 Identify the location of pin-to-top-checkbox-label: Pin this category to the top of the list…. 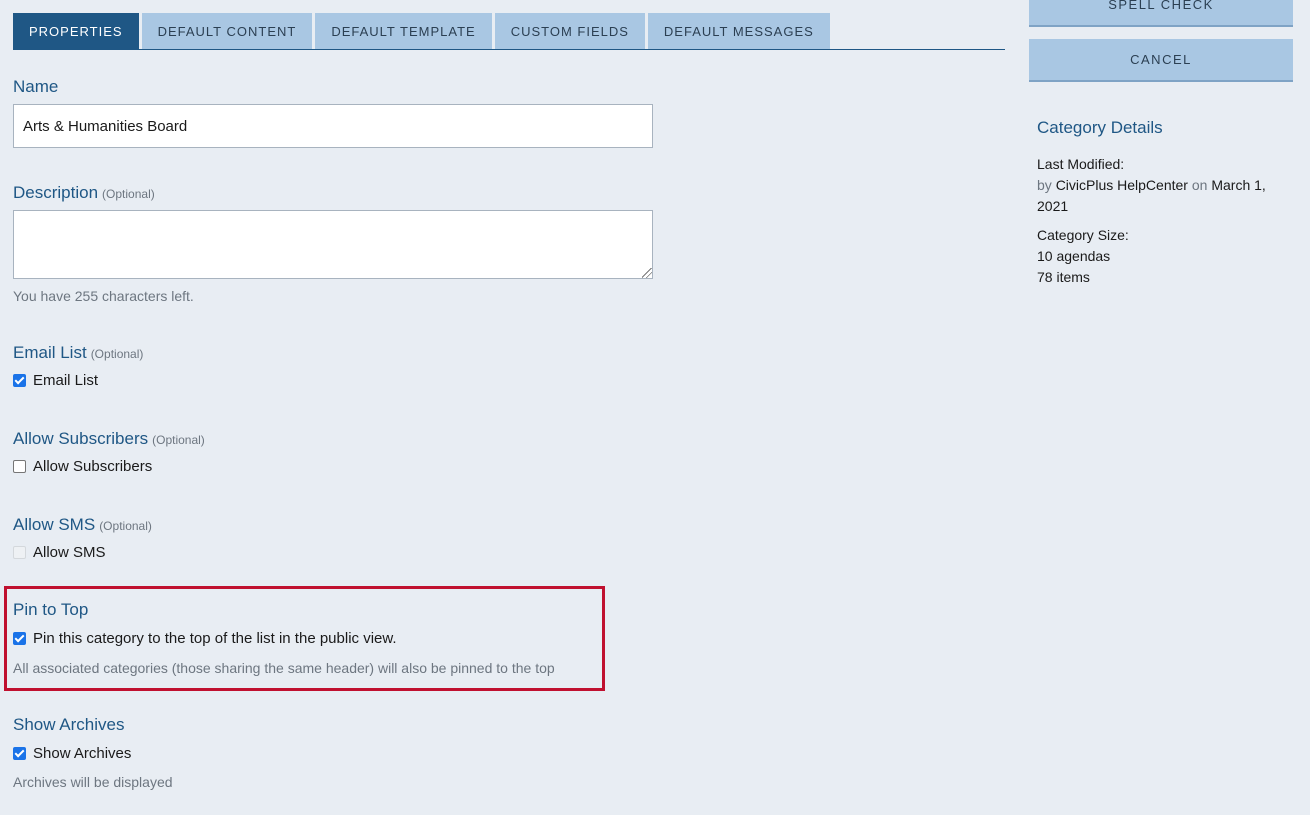
(215, 638).